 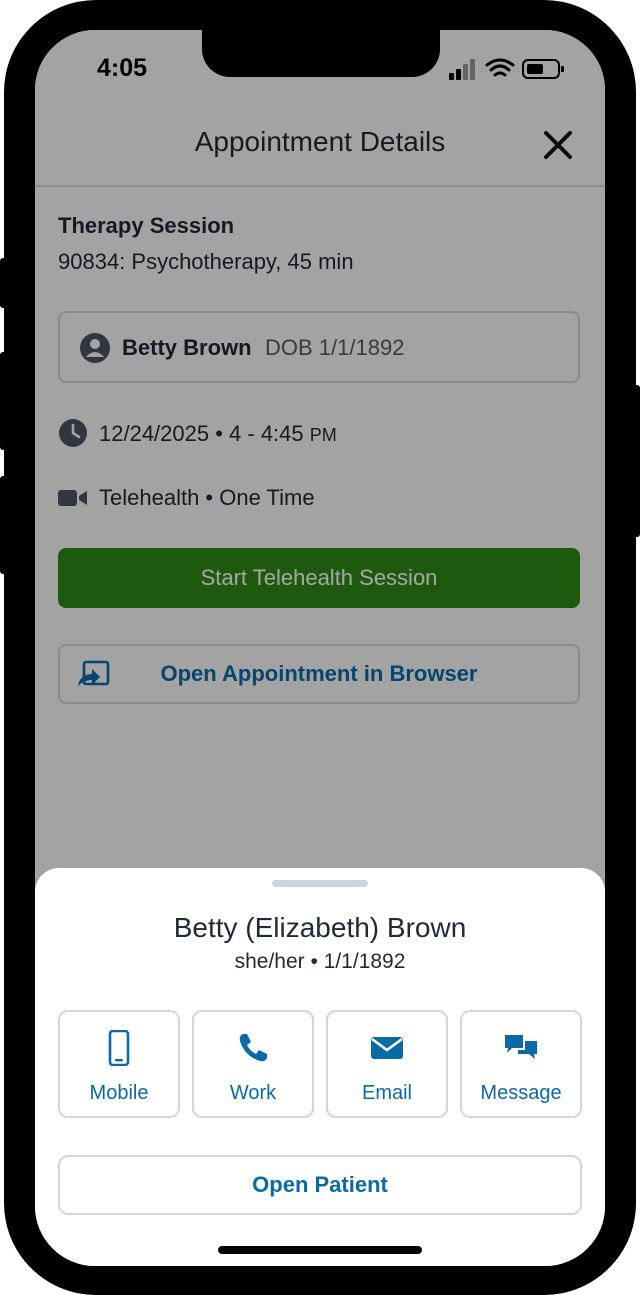 I want to click on contact-email-label: Email, so click(x=386, y=1093).